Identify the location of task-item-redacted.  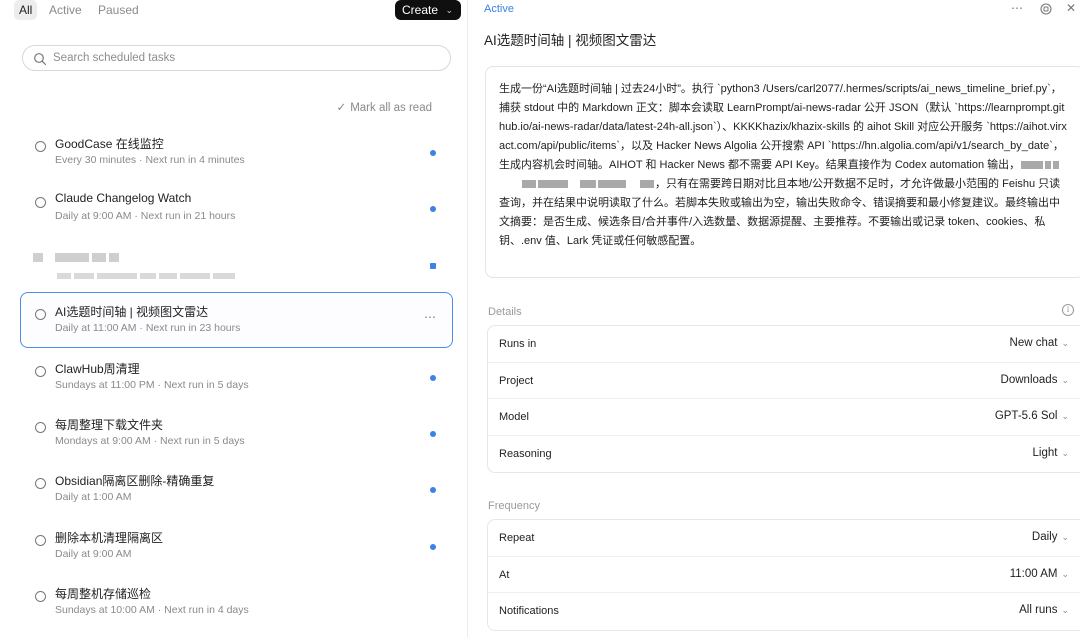
(236, 265).